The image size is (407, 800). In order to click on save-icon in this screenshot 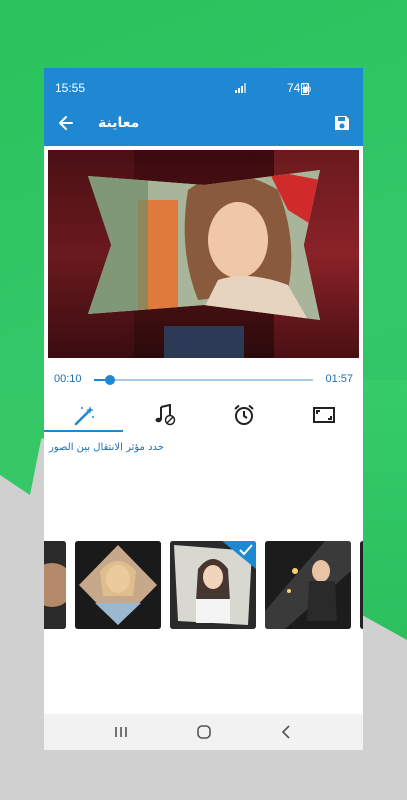, I will do `click(342, 123)`.